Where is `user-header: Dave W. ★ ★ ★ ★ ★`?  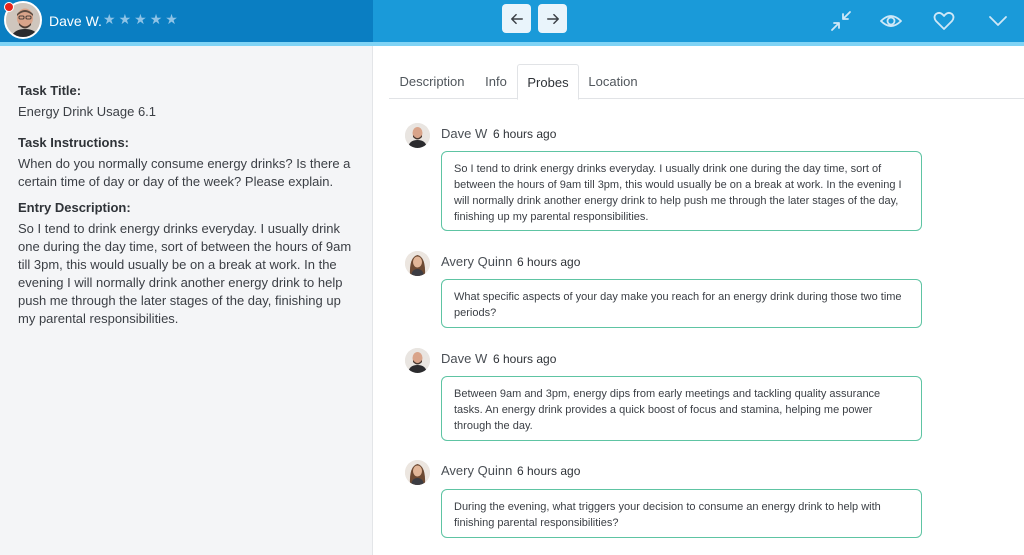 user-header: Dave W. ★ ★ ★ ★ ★ is located at coordinates (186, 21).